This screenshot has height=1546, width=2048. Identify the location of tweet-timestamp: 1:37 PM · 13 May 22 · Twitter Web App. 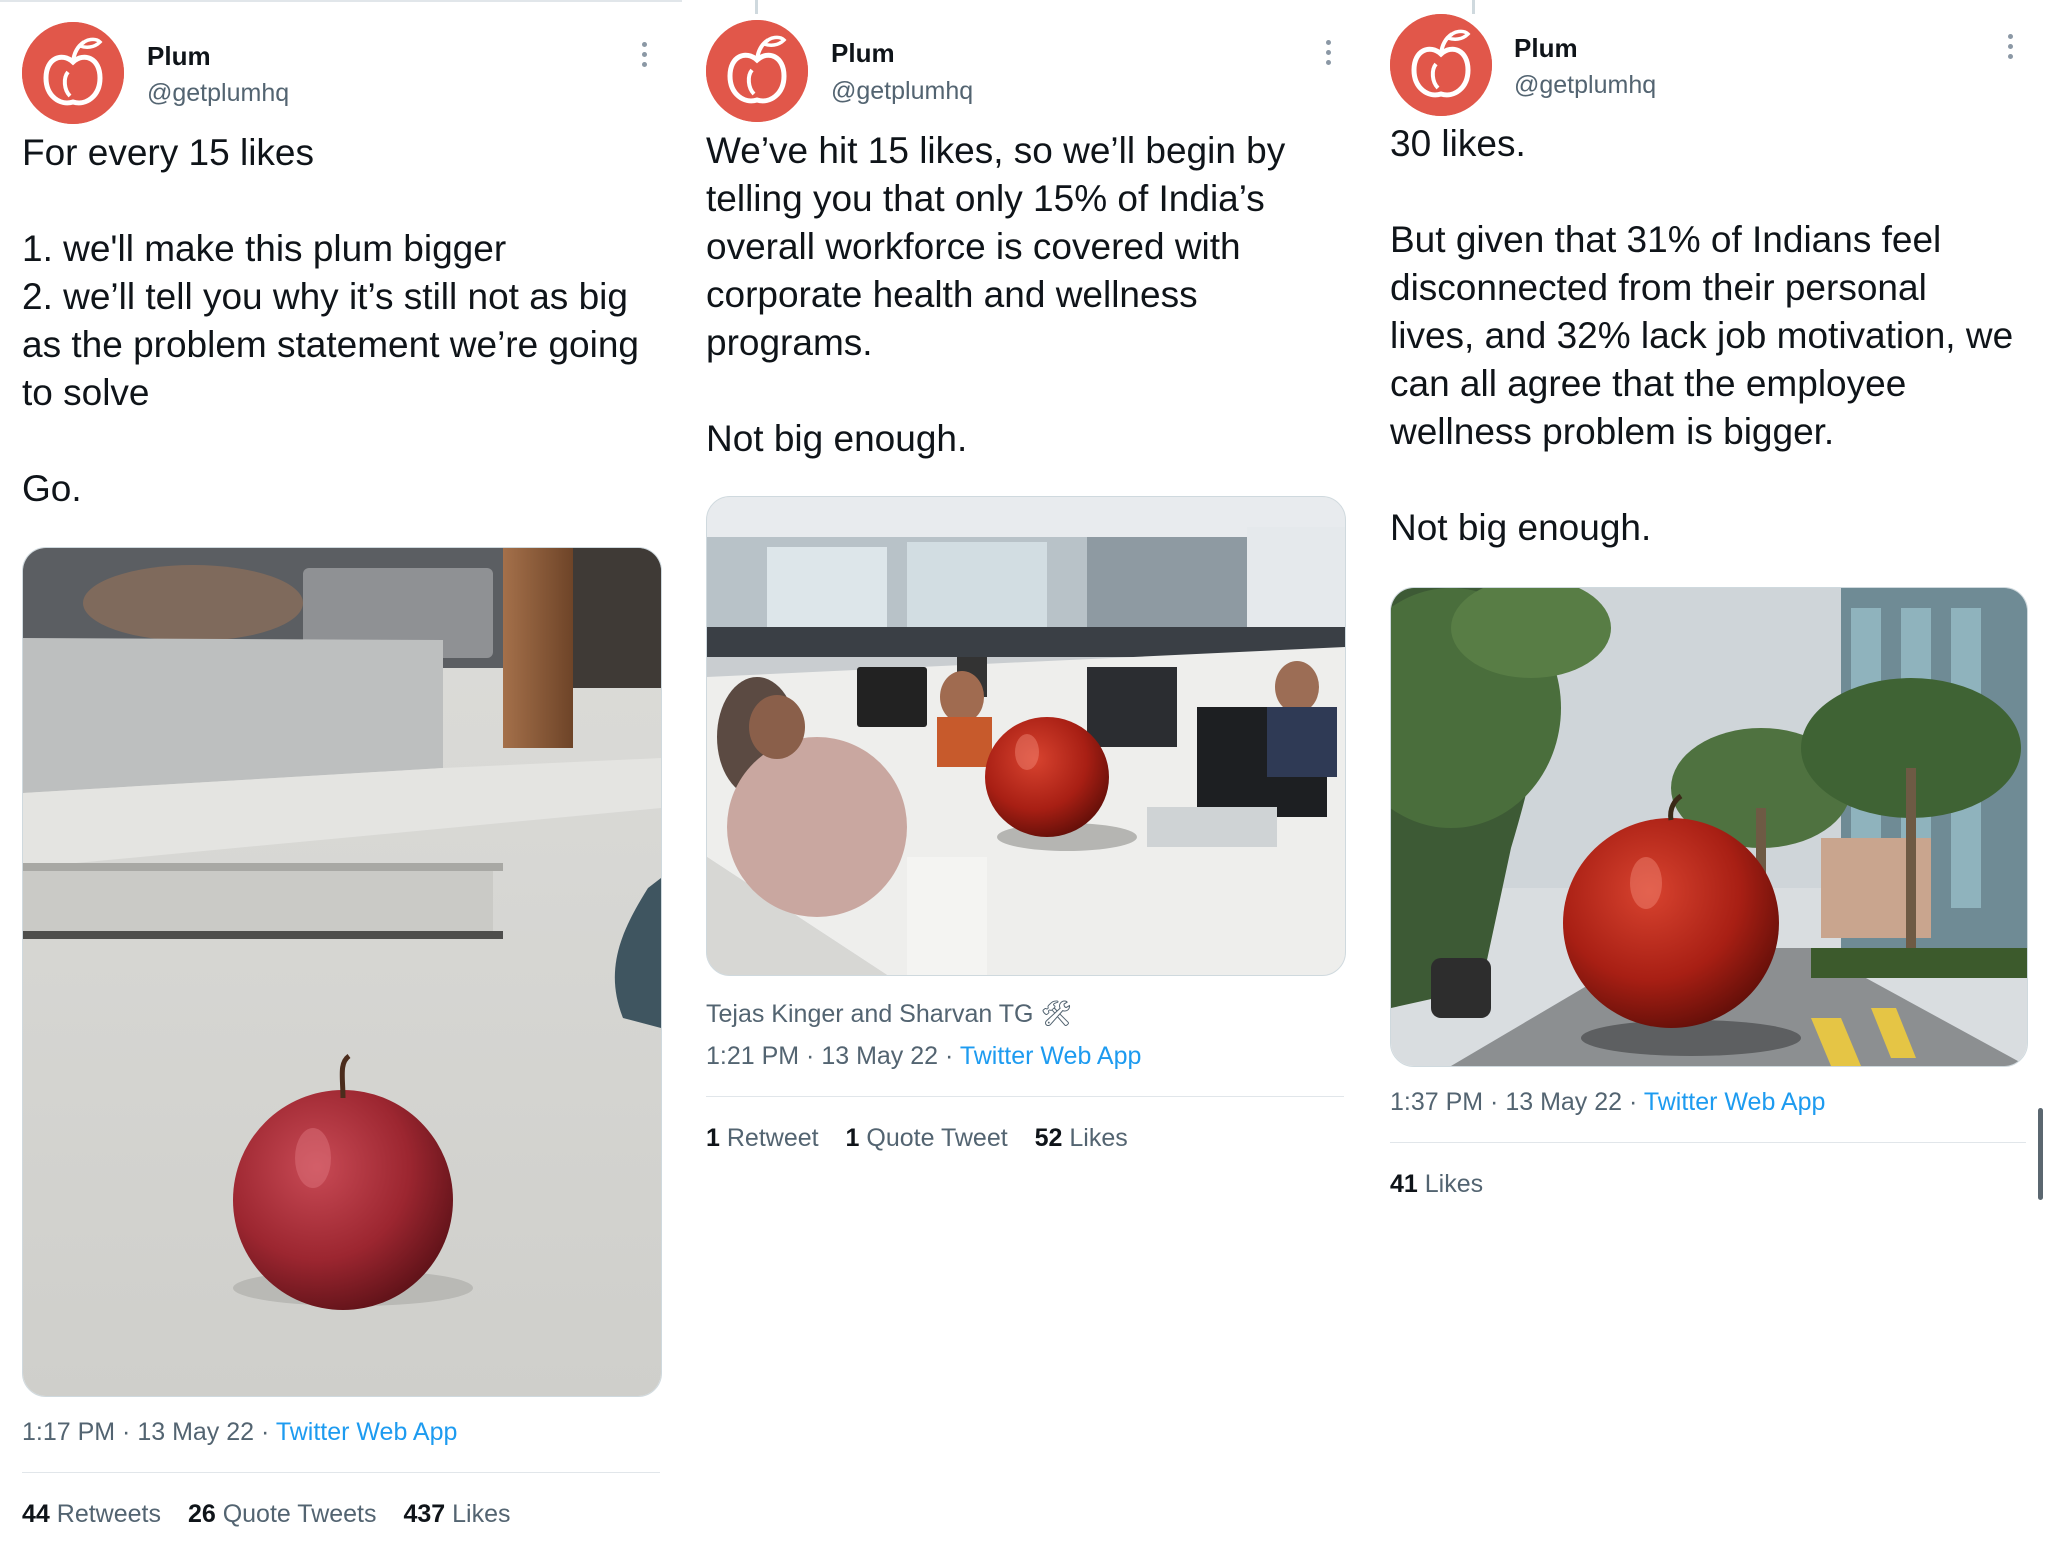
(1608, 1102).